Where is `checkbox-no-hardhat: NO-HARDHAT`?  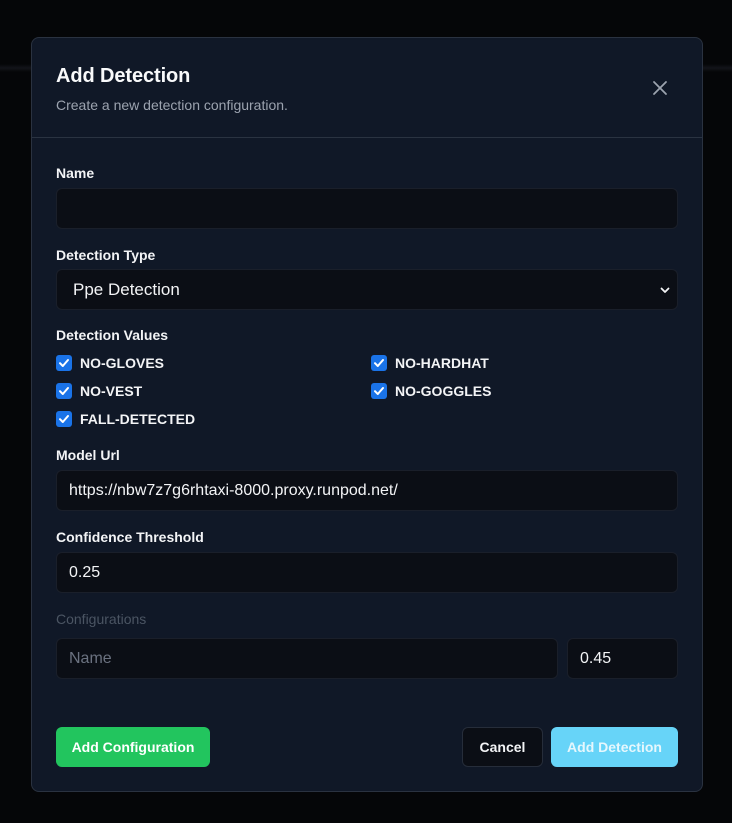
checkbox-no-hardhat: NO-HARDHAT is located at coordinates (430, 363).